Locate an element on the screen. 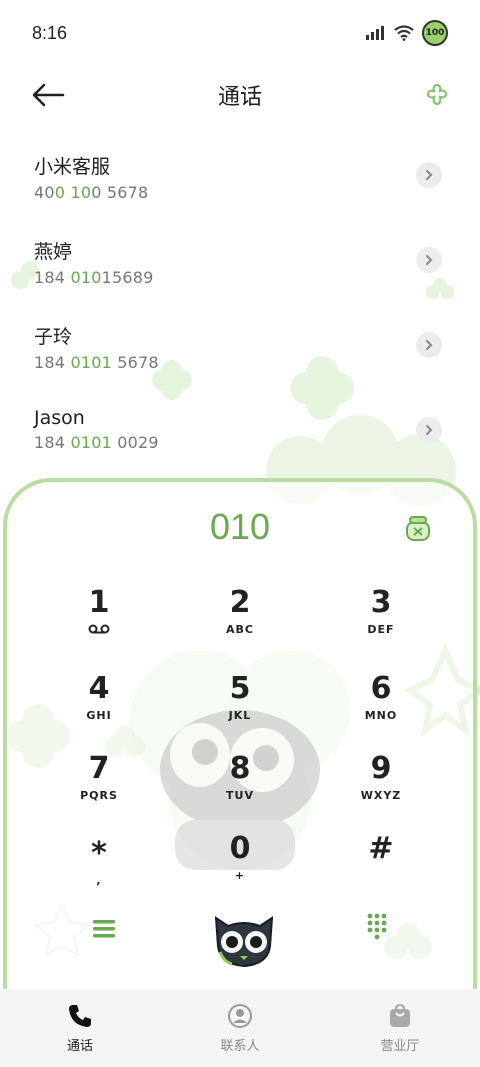 The width and height of the screenshot is (480, 1067). key-1: 1 is located at coordinates (99, 622).